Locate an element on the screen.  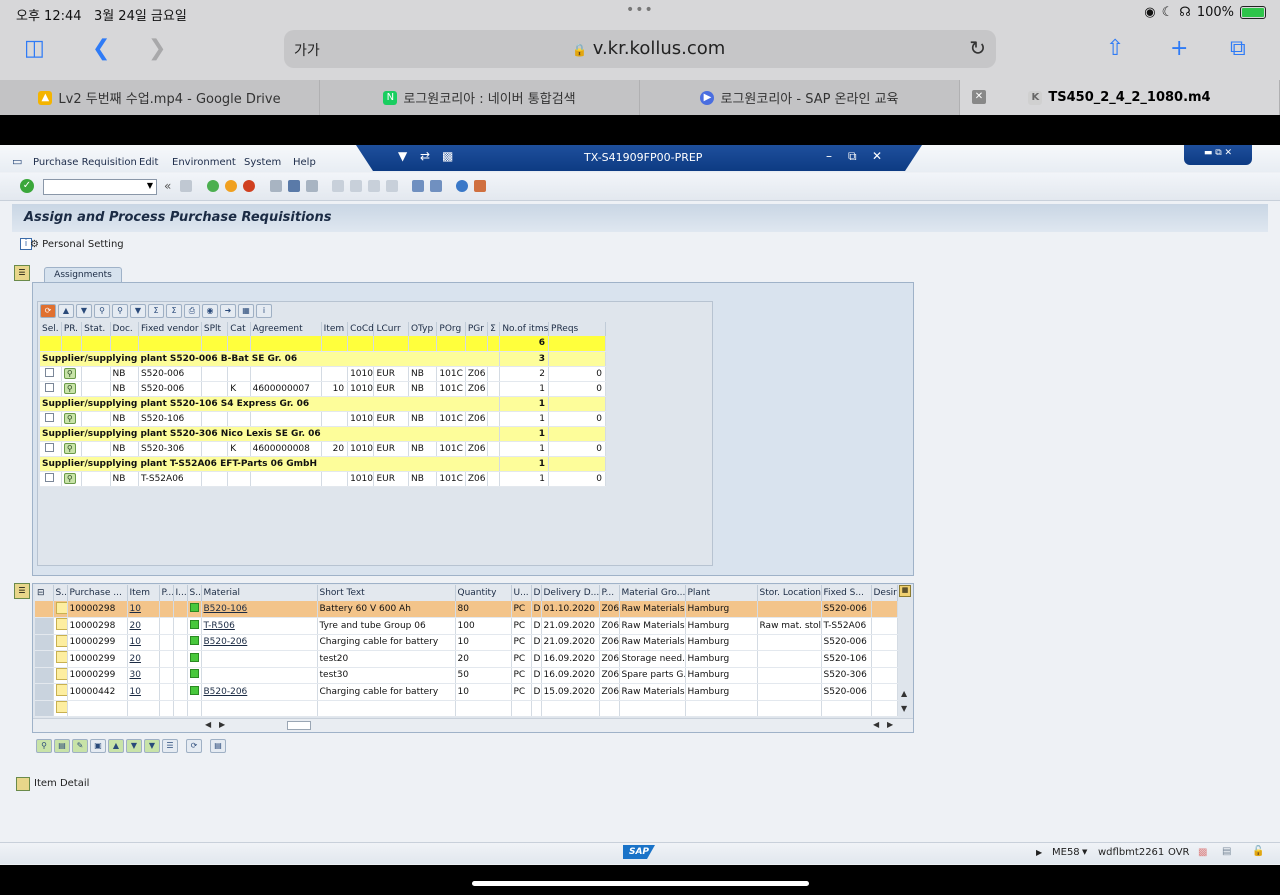
column-header: PReqs is located at coordinates (577, 329).